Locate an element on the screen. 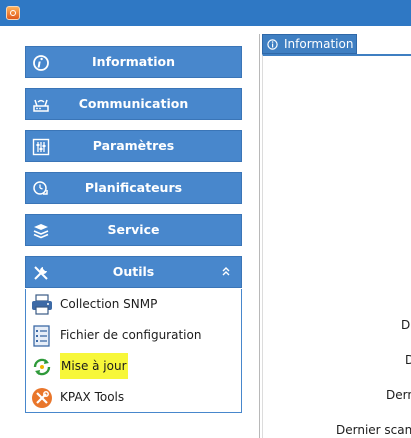 The width and height of the screenshot is (411, 438). panel-communication-label: Communication is located at coordinates (133, 103).